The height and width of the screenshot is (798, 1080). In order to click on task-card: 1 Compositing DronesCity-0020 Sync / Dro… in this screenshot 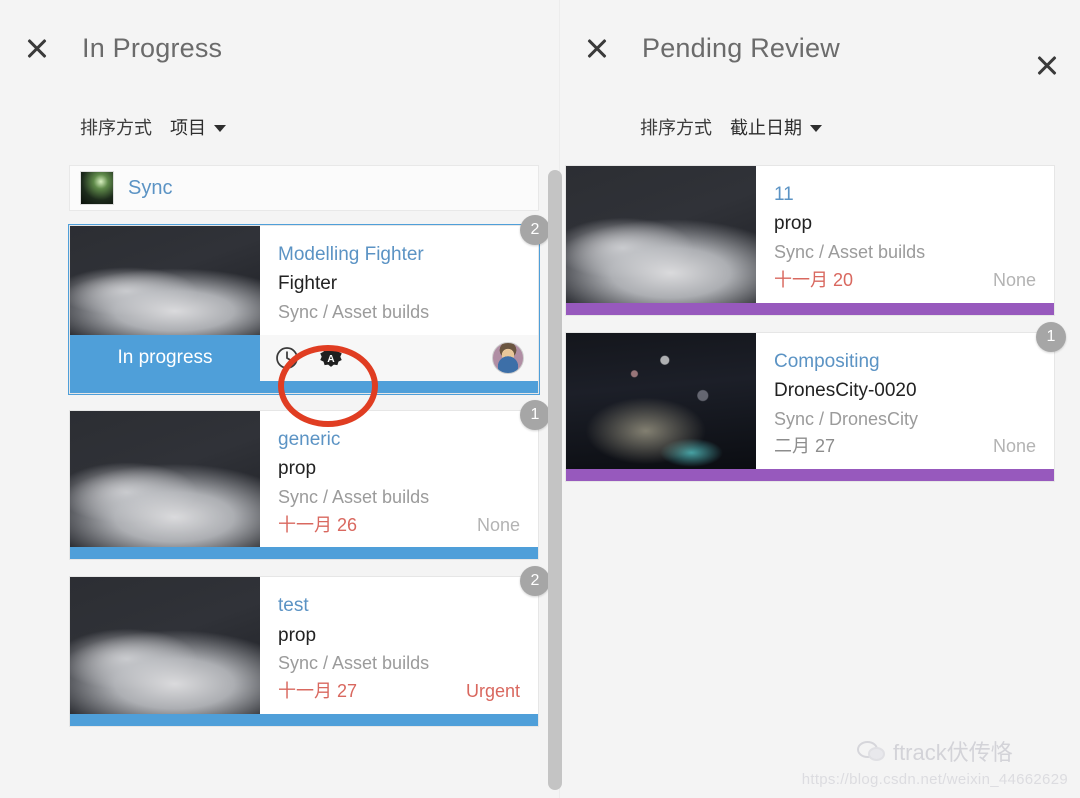, I will do `click(815, 402)`.